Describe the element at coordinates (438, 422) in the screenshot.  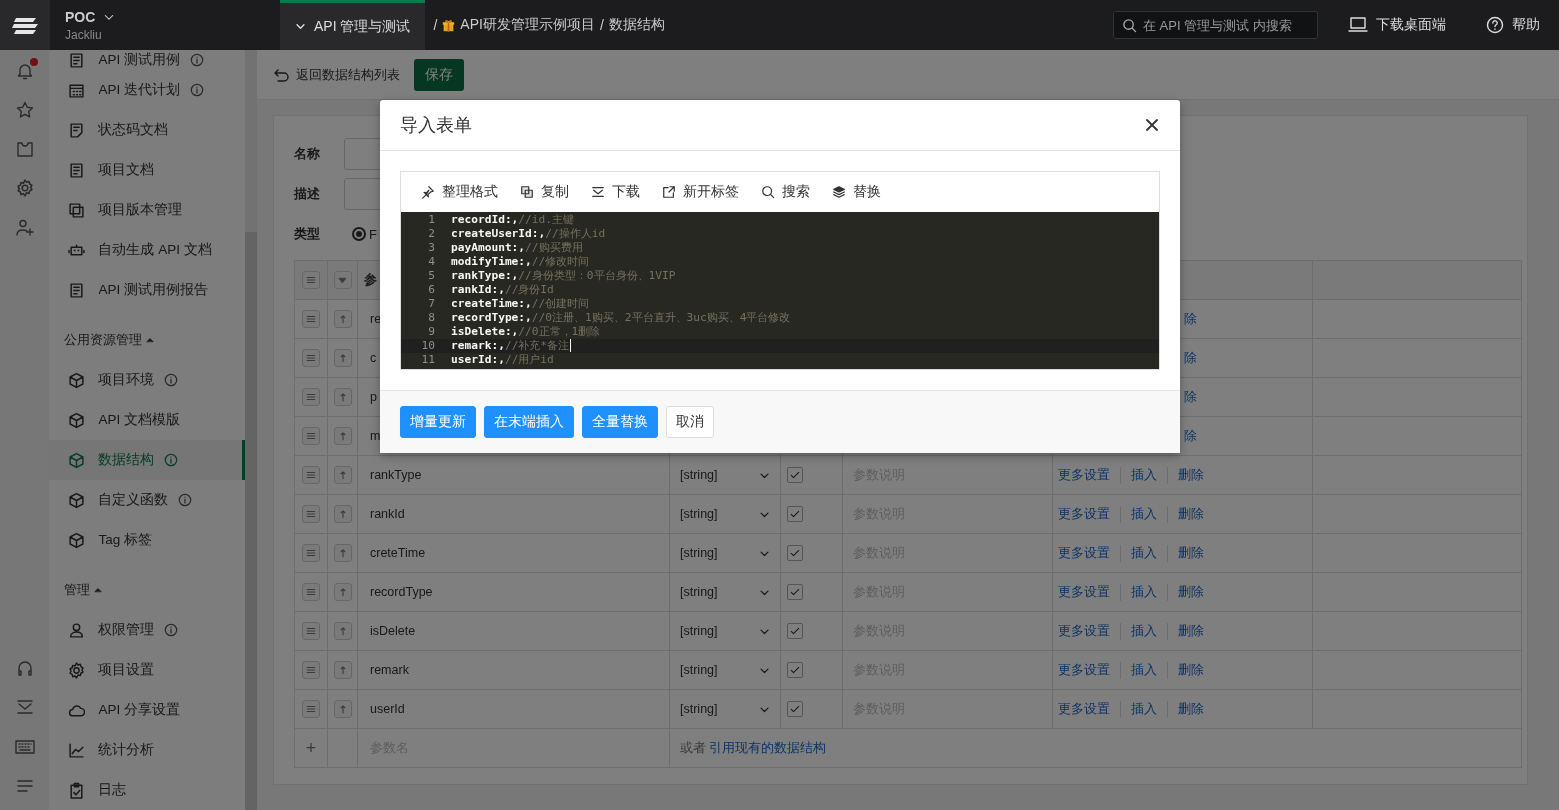
I see `dialog-button: 增量更新` at that location.